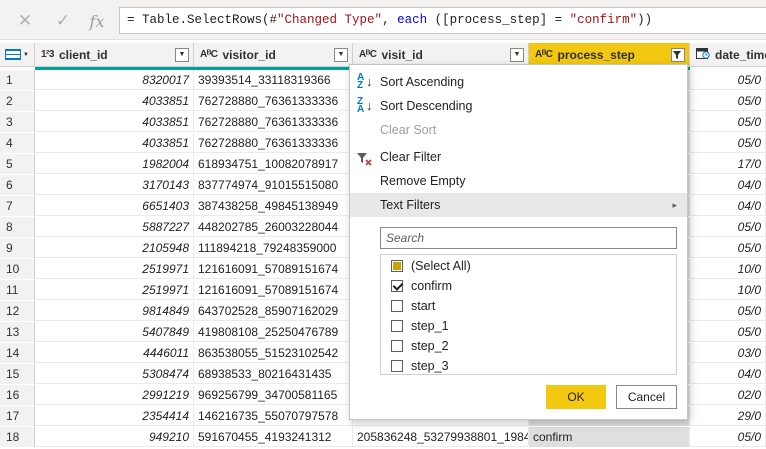 The height and width of the screenshot is (449, 766). What do you see at coordinates (273, 311) in the screenshot?
I see `cell-visitor-id: 643702528_85907162029` at bounding box center [273, 311].